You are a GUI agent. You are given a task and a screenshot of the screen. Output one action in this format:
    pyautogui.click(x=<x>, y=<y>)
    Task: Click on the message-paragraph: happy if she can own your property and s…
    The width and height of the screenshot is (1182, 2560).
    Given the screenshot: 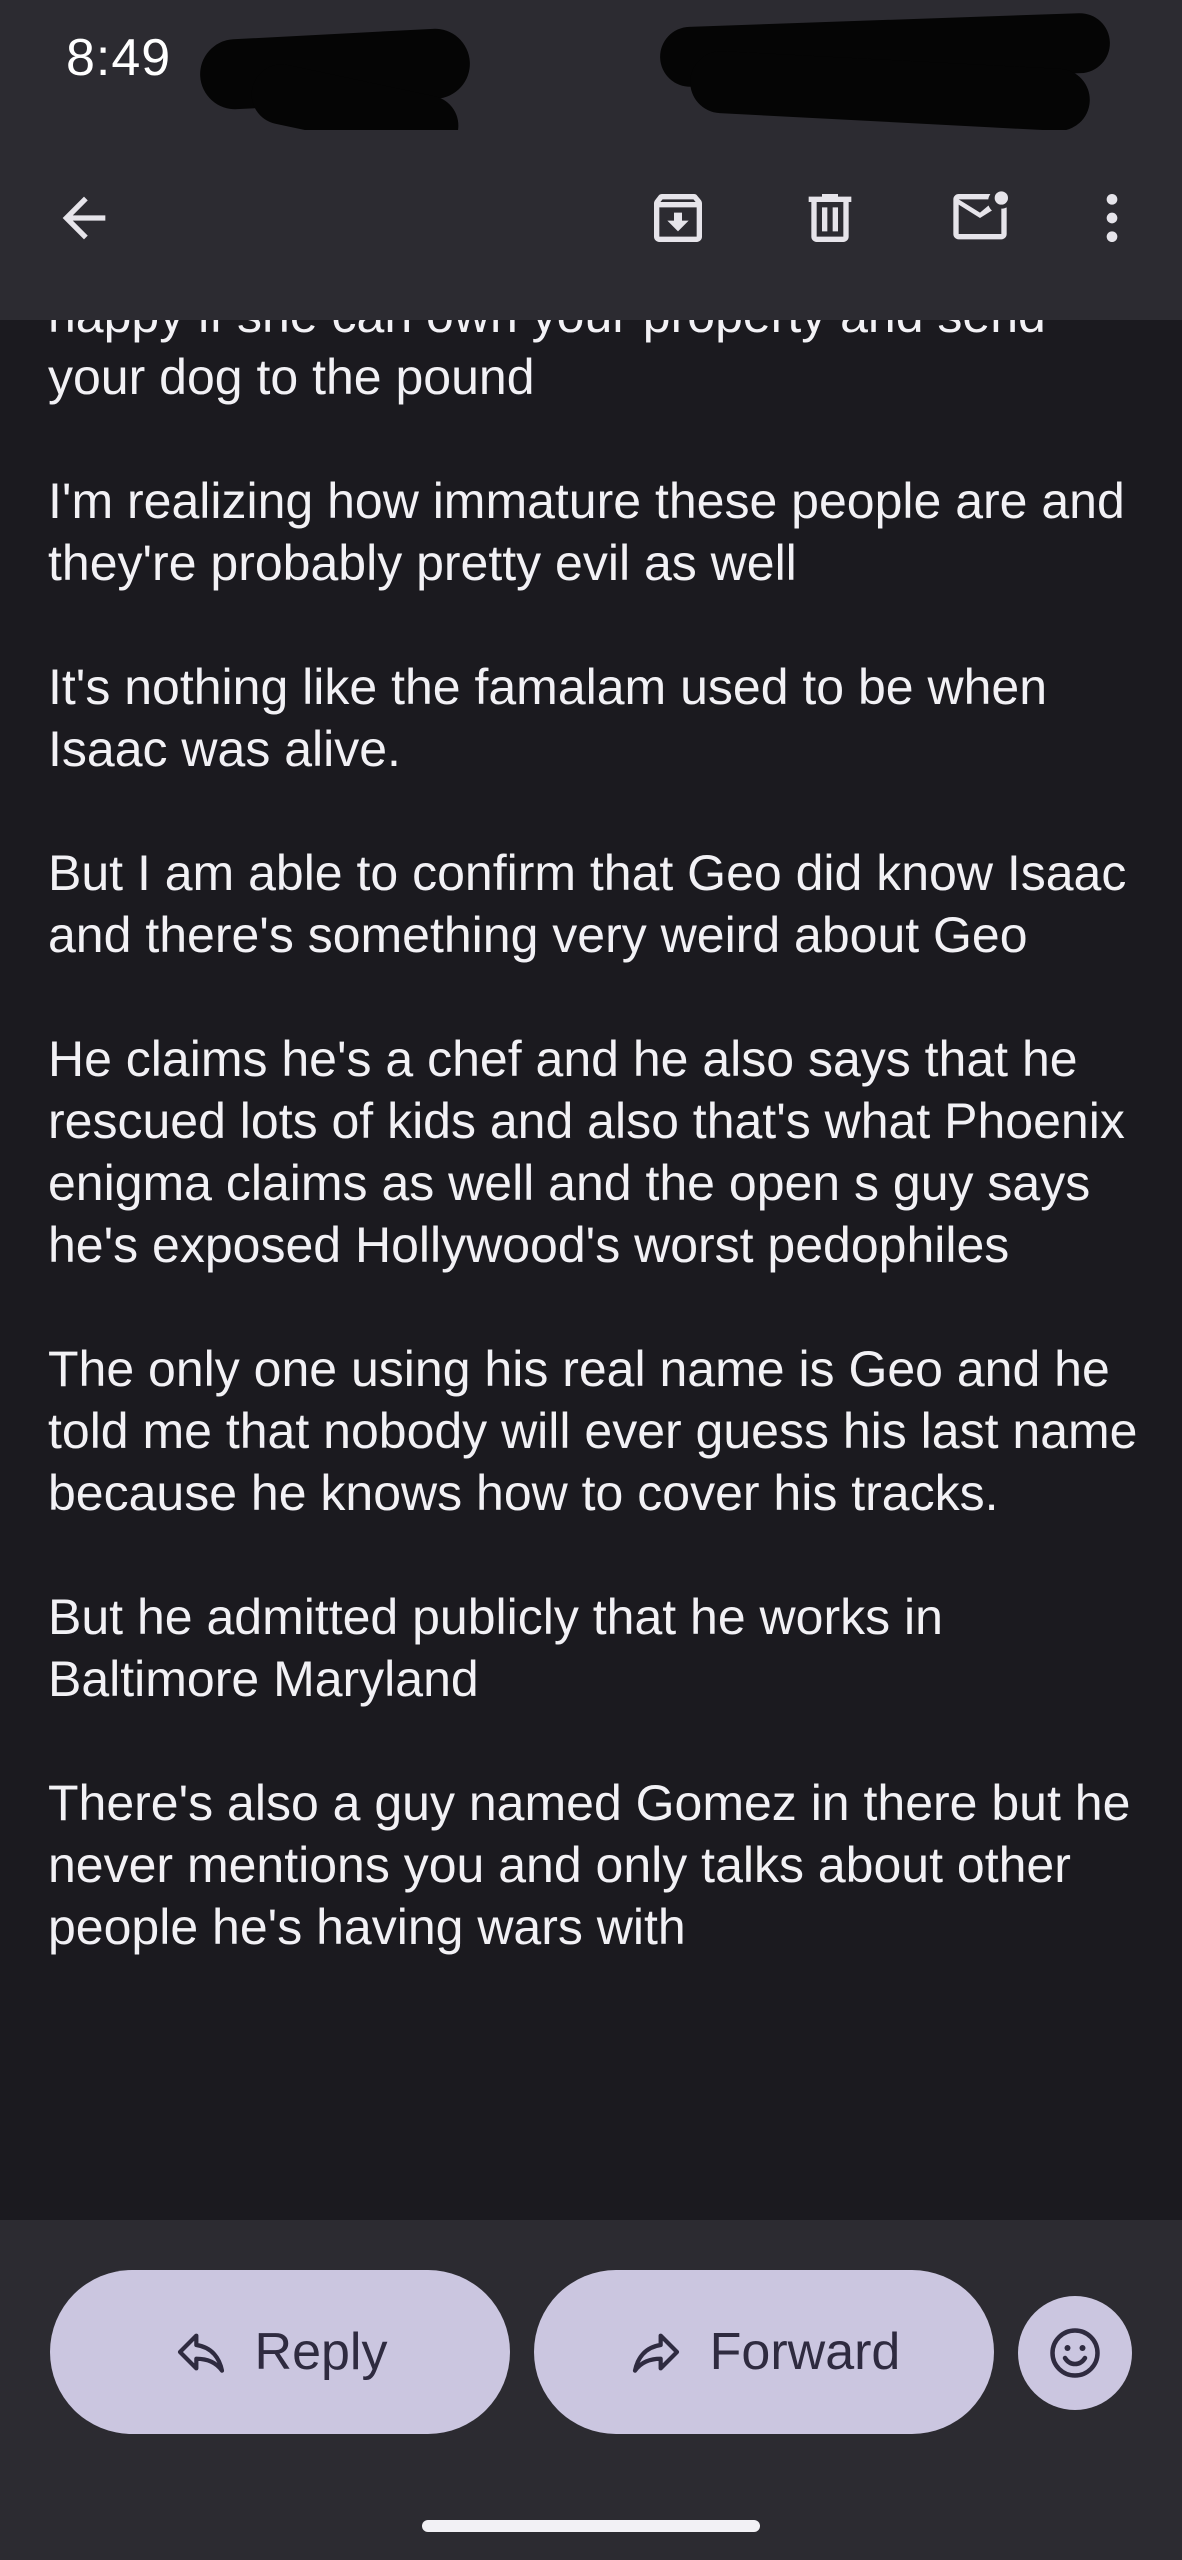 What is the action you would take?
    pyautogui.click(x=547, y=362)
    